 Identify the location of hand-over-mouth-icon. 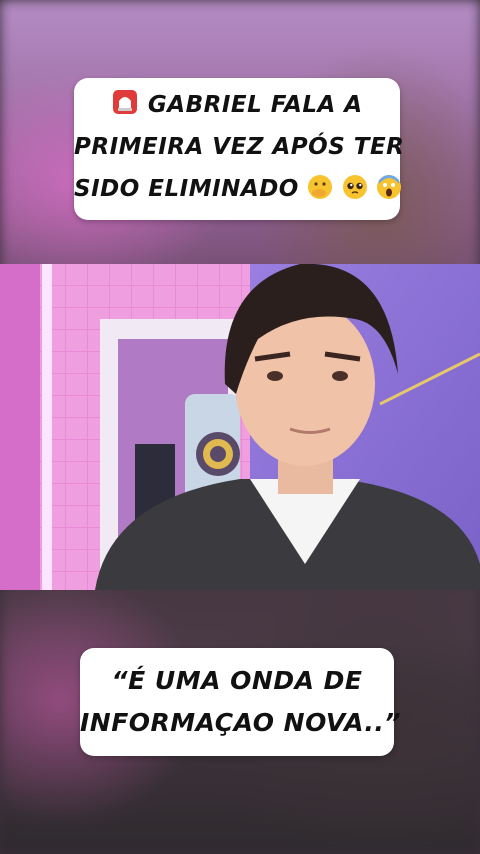
(320, 187).